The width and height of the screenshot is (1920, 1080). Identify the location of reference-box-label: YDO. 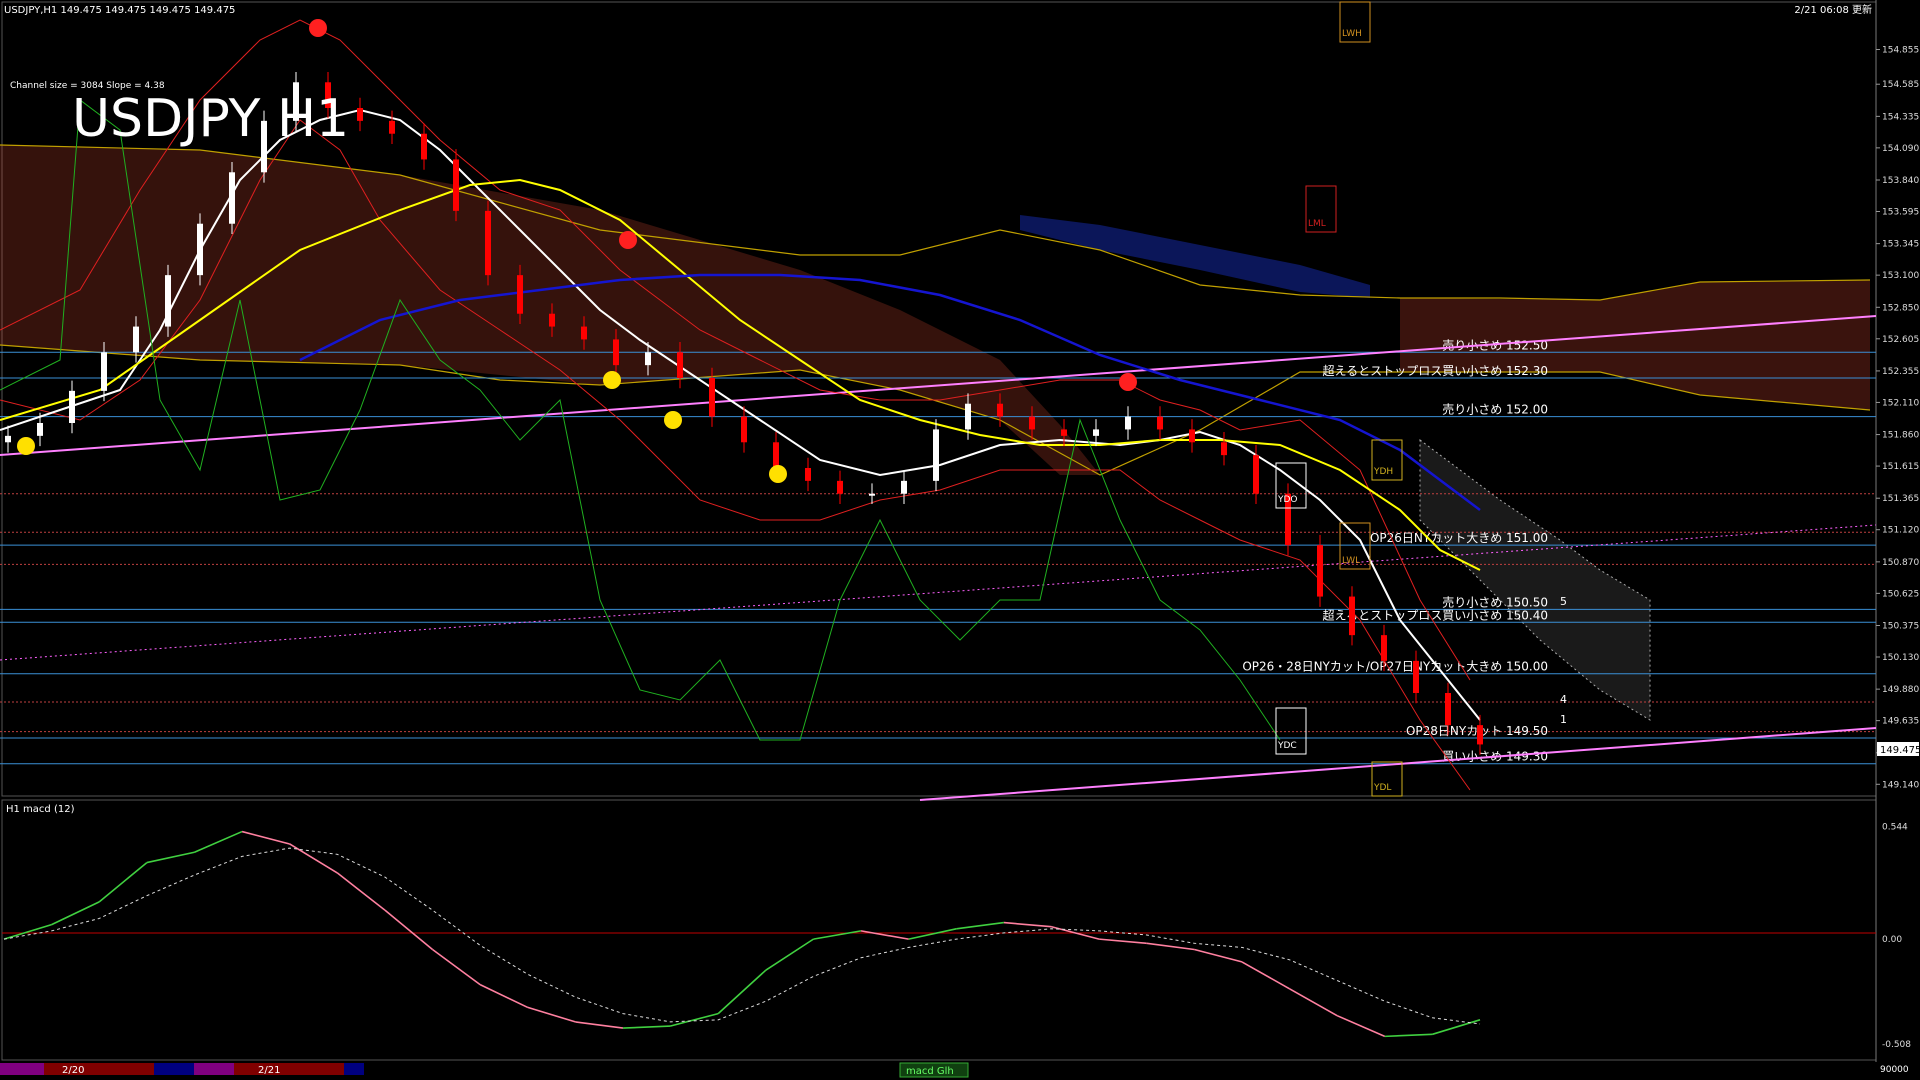
(1287, 500).